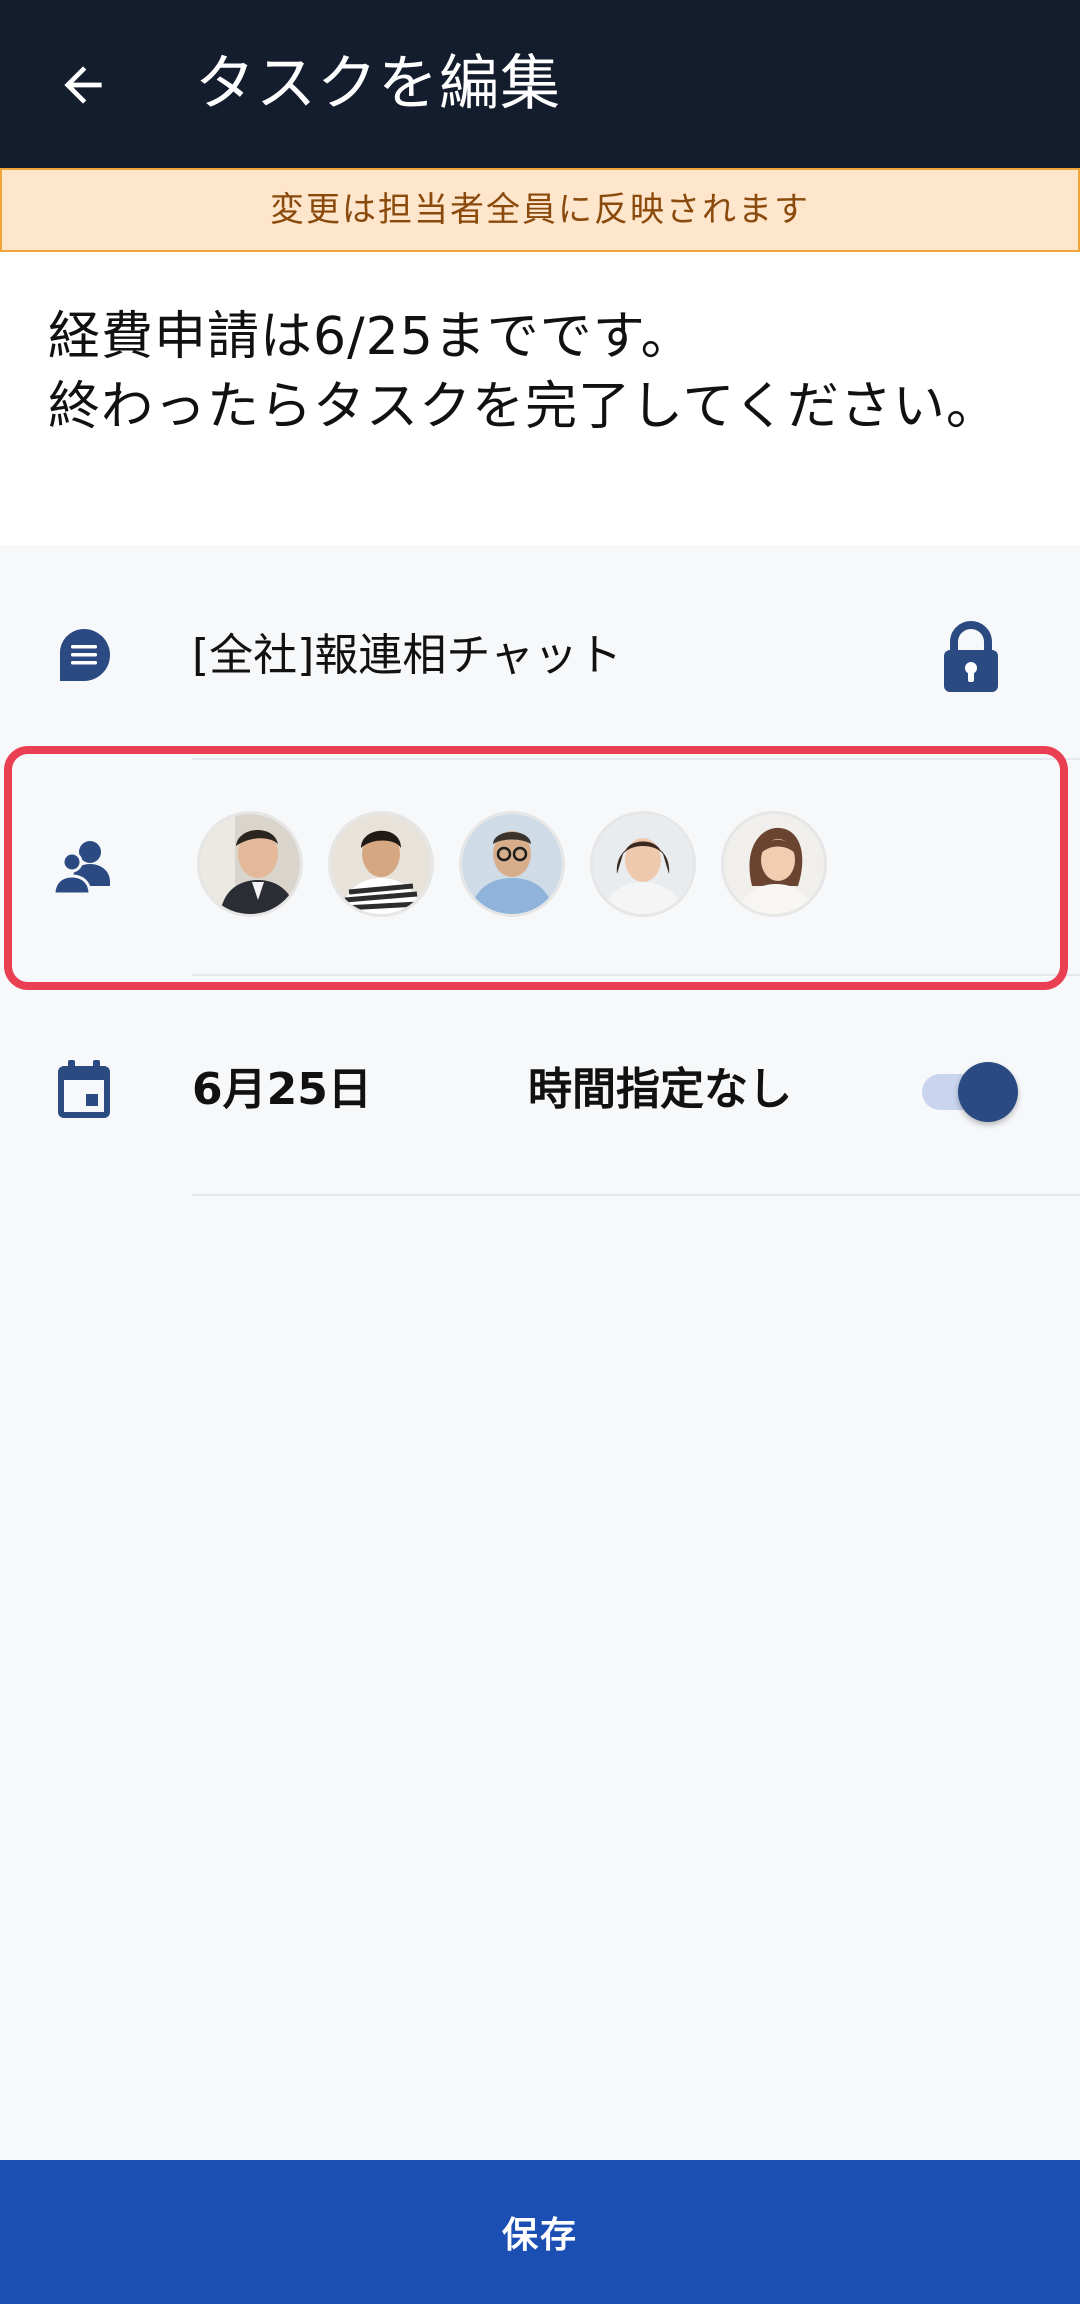  Describe the element at coordinates (988, 1092) in the screenshot. I see `toggle-thumb` at that location.